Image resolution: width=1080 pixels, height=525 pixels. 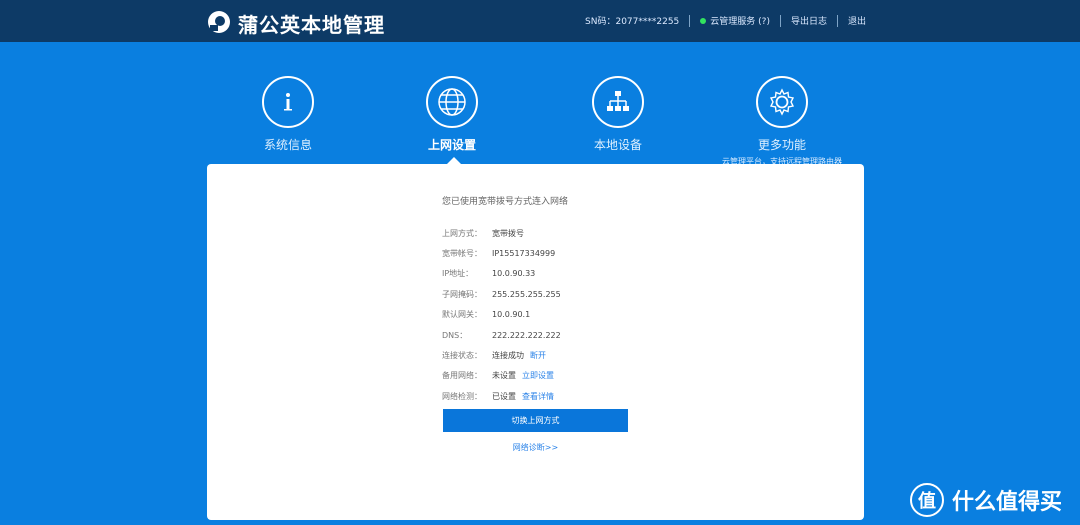 What do you see at coordinates (857, 20) in the screenshot?
I see `logout-link: 退出` at bounding box center [857, 20].